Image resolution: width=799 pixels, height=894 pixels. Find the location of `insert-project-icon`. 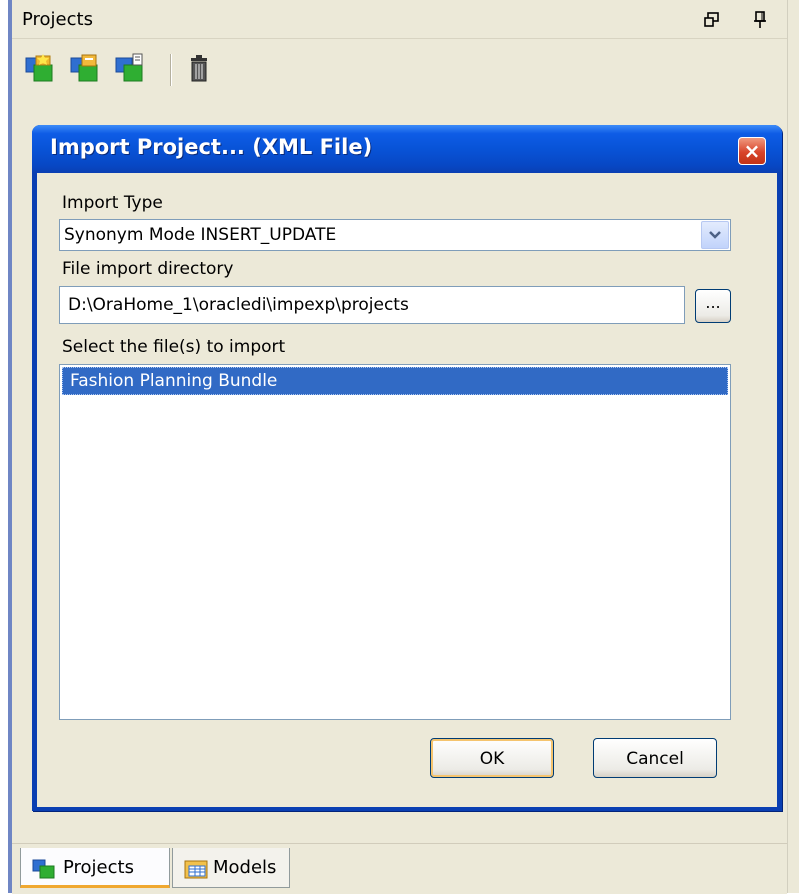

insert-project-icon is located at coordinates (39, 69).